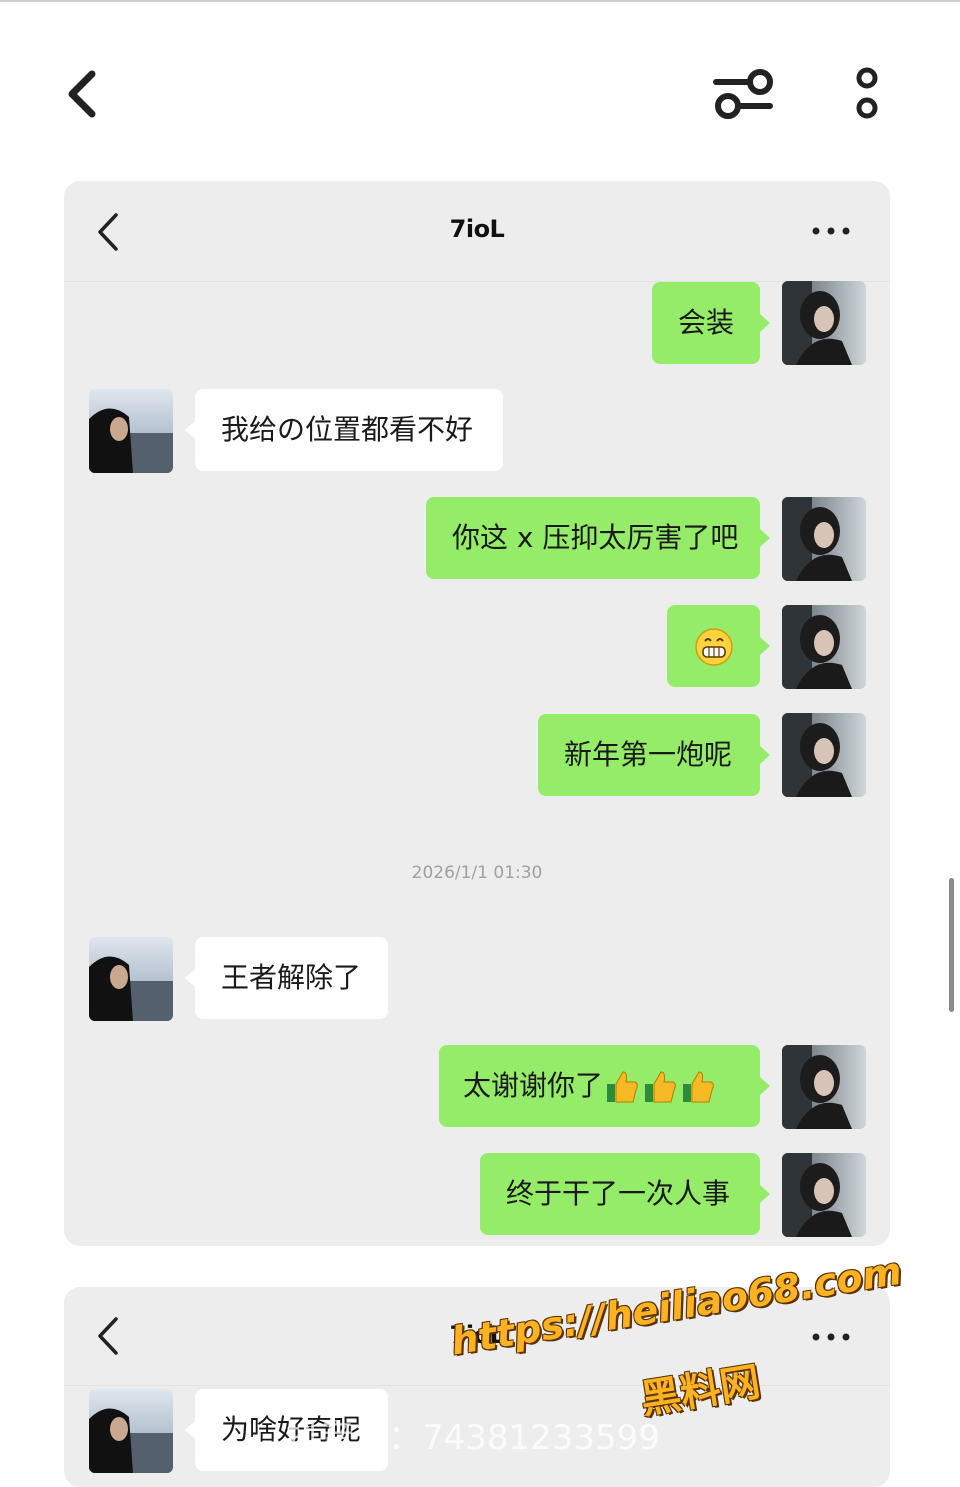  Describe the element at coordinates (344, 430) in the screenshot. I see `message-bubble-received: 我给の位置都看不好` at that location.